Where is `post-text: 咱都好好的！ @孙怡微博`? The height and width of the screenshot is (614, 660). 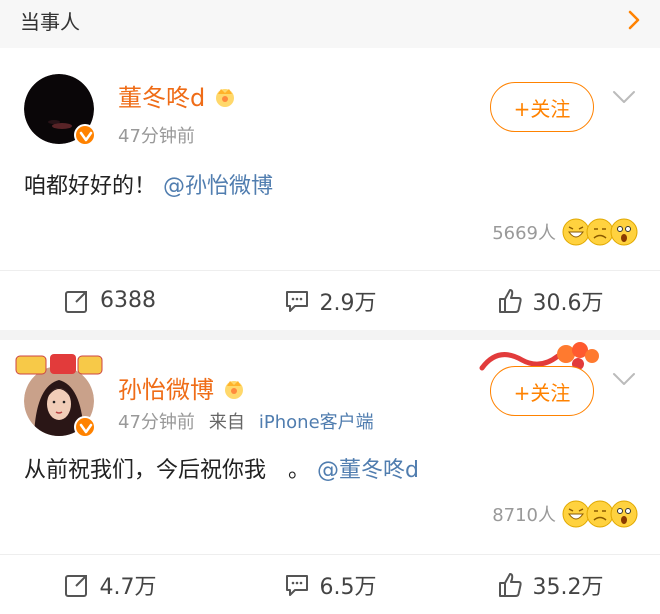
post-text: 咱都好好的！ @孙怡微博 is located at coordinates (148, 184).